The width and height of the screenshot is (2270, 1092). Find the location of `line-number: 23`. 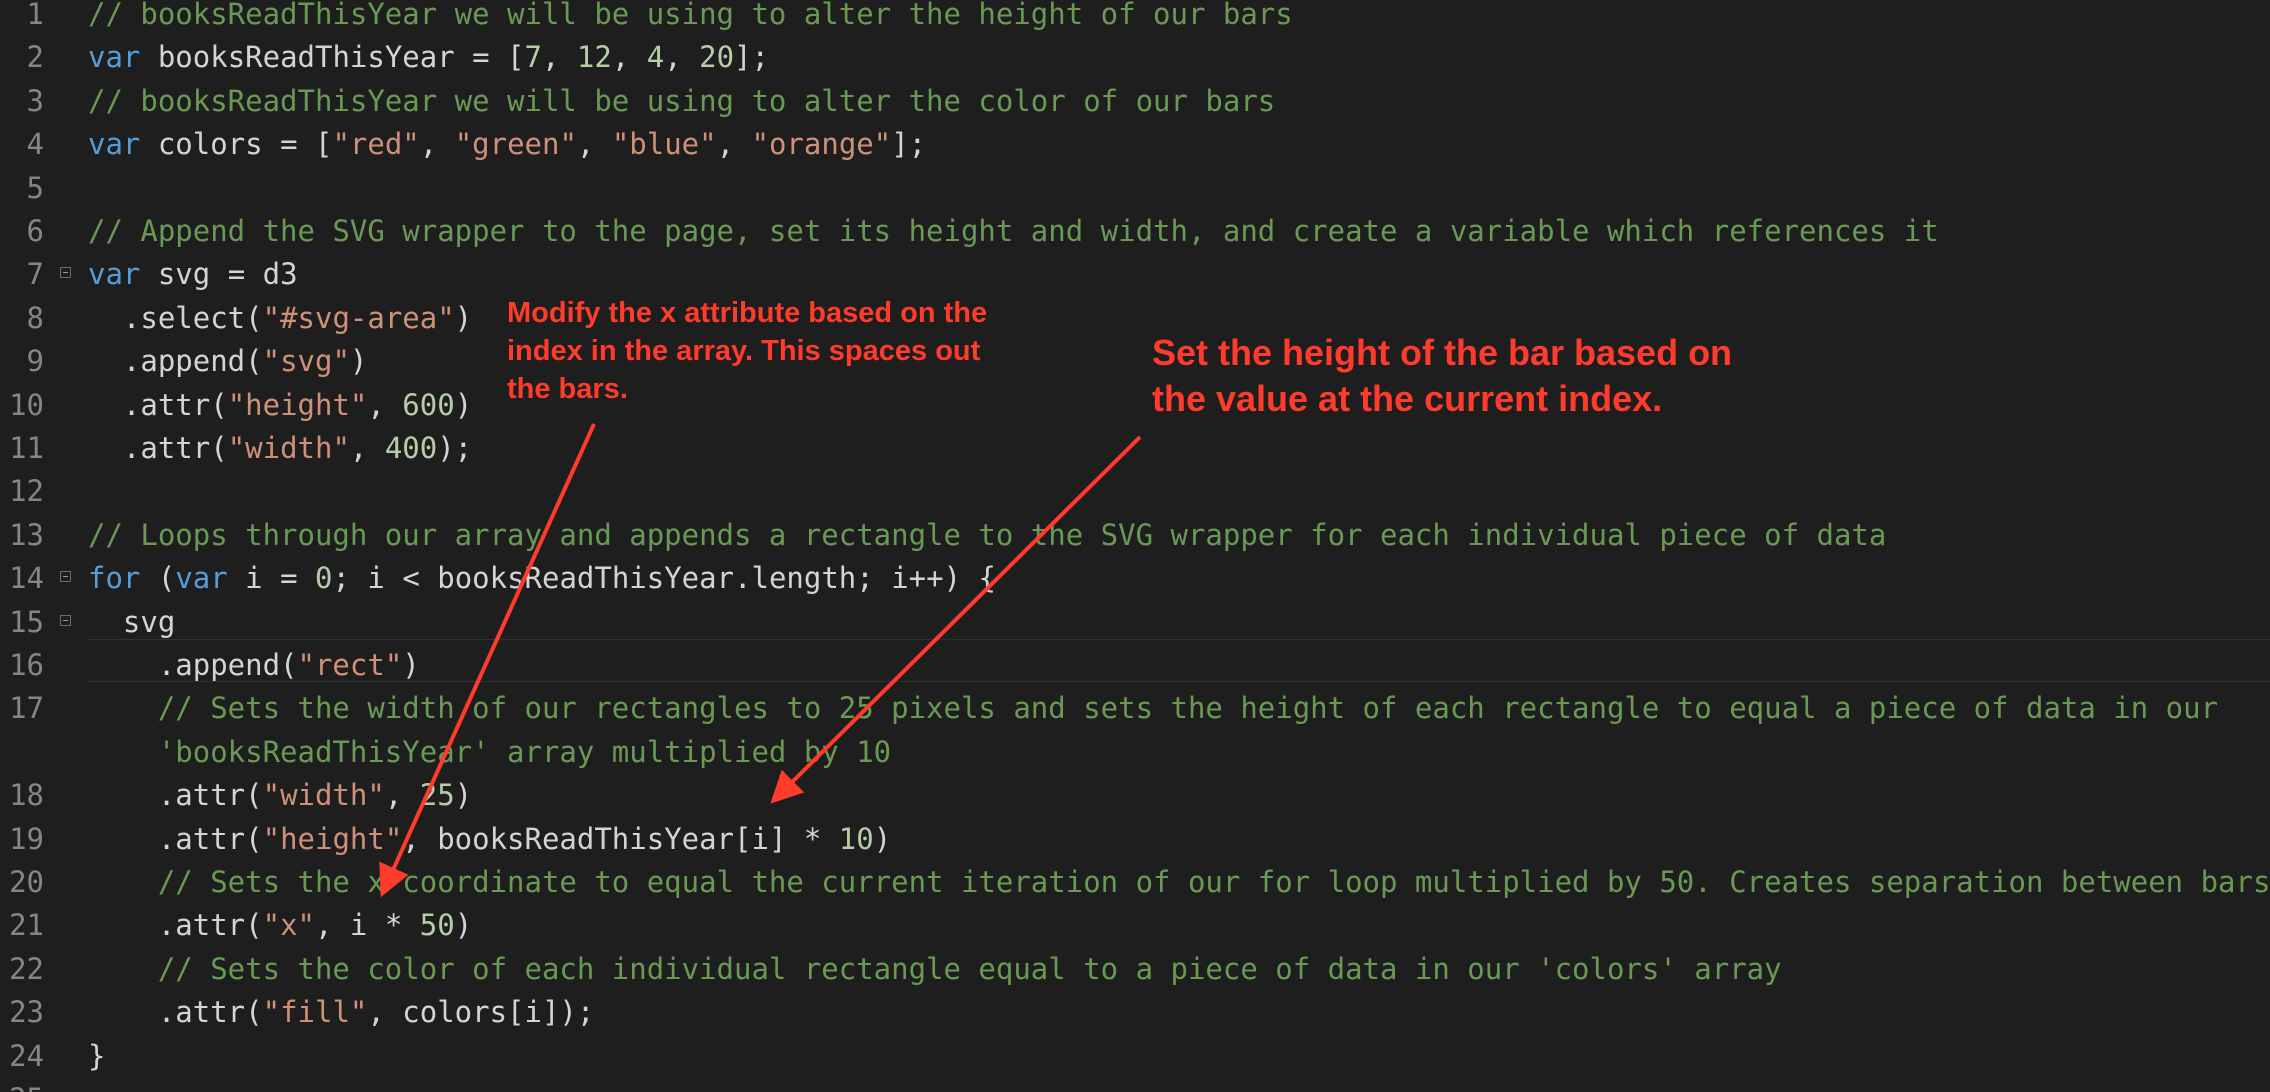

line-number: 23 is located at coordinates (26, 1012).